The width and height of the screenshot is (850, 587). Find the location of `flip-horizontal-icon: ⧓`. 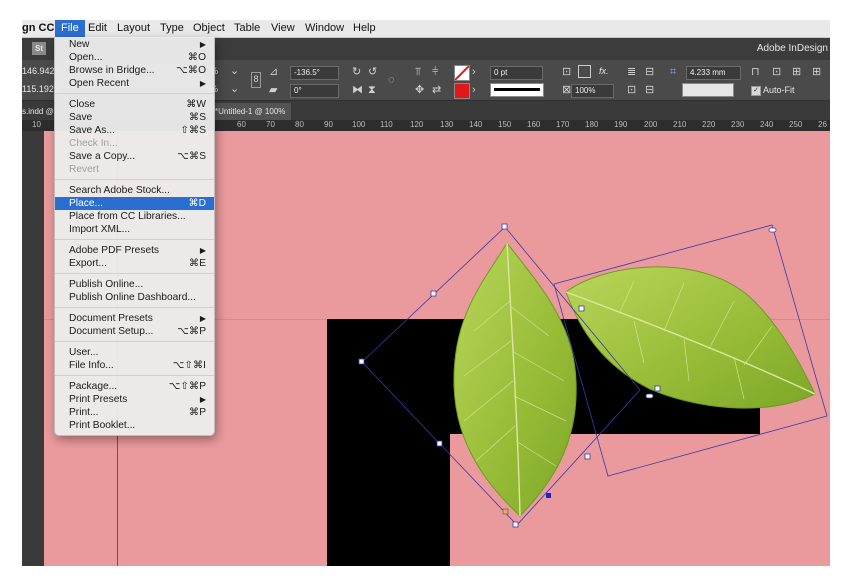

flip-horizontal-icon: ⧓ is located at coordinates (357, 90).